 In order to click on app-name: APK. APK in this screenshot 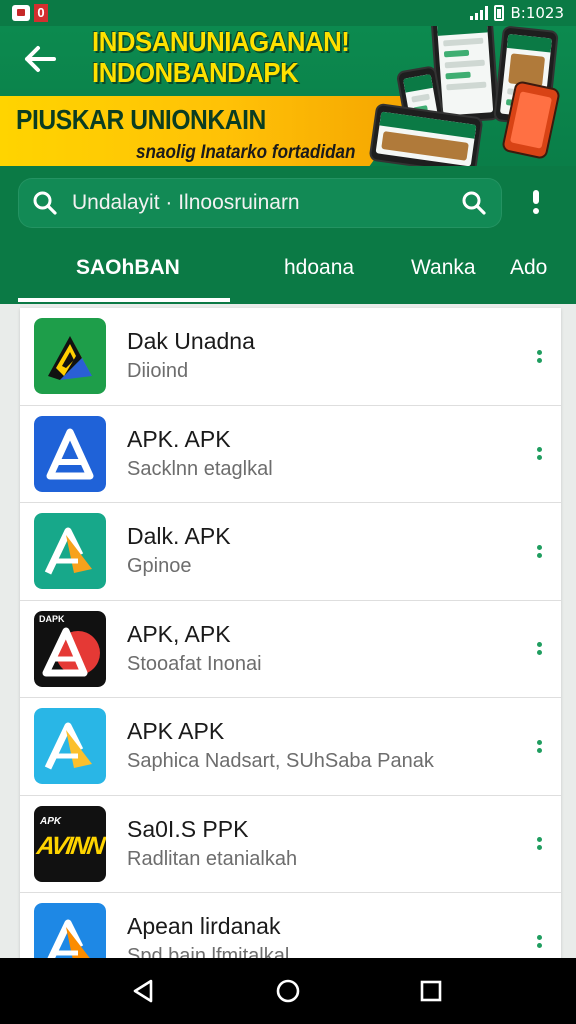, I will do `click(179, 438)`.